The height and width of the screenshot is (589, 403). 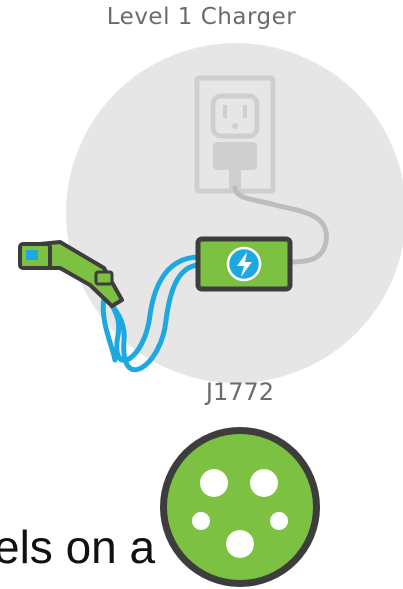 I want to click on caption-text: els on a, so click(x=78, y=547).